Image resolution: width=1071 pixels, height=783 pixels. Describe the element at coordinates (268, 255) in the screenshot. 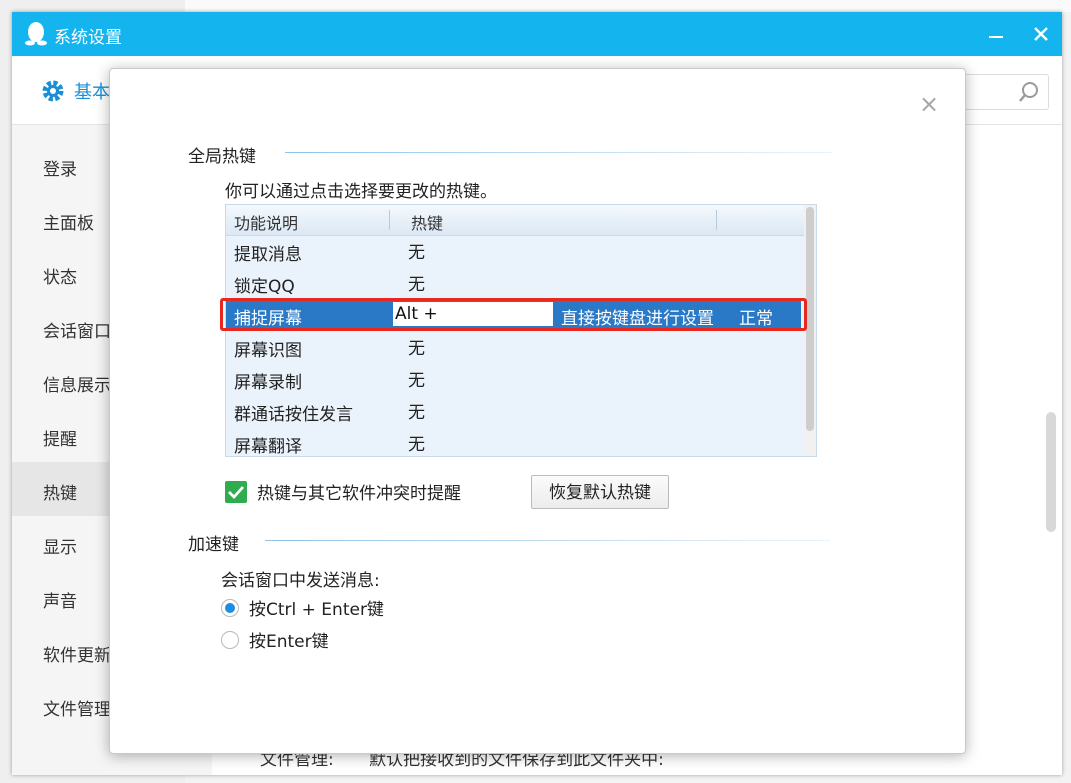

I see `row-function: 提取消息` at that location.